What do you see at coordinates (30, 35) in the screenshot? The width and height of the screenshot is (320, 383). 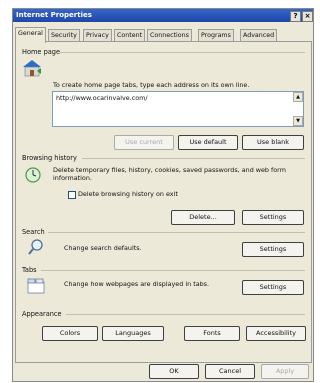 I see `tab-general: General` at bounding box center [30, 35].